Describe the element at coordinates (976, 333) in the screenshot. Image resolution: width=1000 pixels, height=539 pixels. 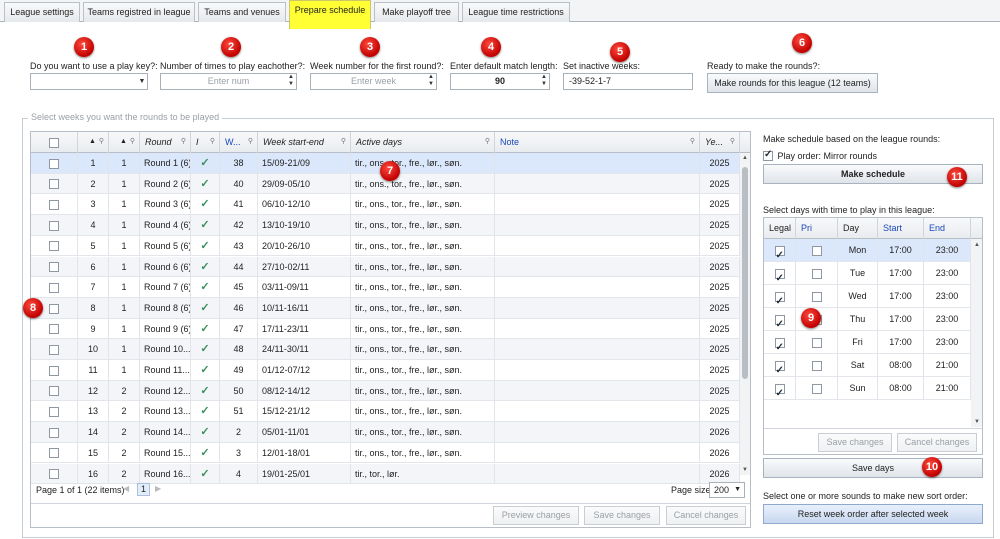
I see `days-scrollbar: ▲ ▼` at that location.